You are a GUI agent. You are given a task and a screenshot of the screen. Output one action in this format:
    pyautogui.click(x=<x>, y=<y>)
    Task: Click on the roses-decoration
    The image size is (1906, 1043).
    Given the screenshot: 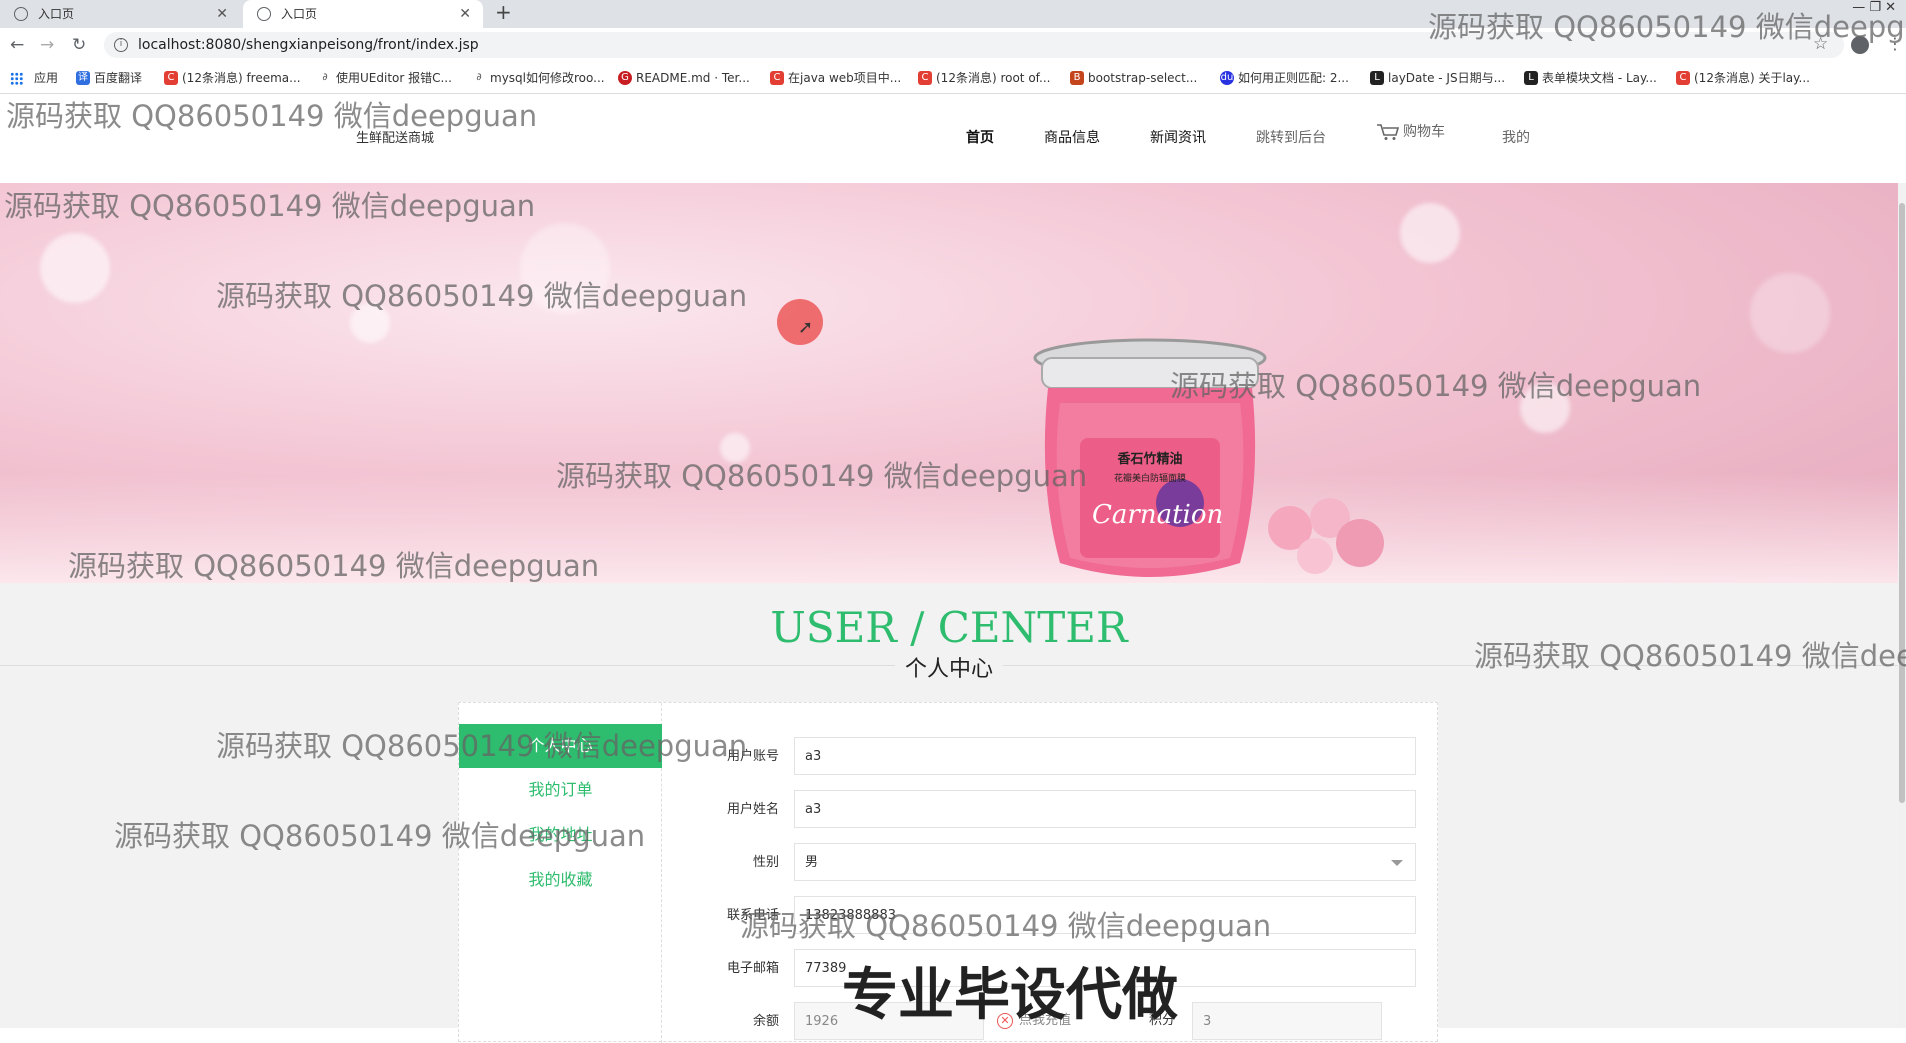 What is the action you would take?
    pyautogui.click(x=1326, y=536)
    